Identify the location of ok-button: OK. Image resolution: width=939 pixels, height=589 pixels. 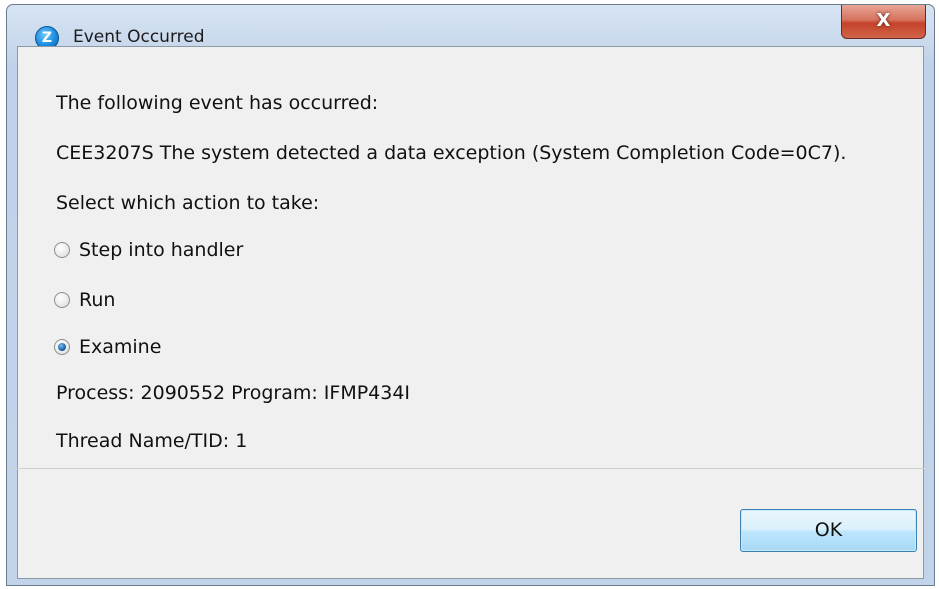
(828, 530).